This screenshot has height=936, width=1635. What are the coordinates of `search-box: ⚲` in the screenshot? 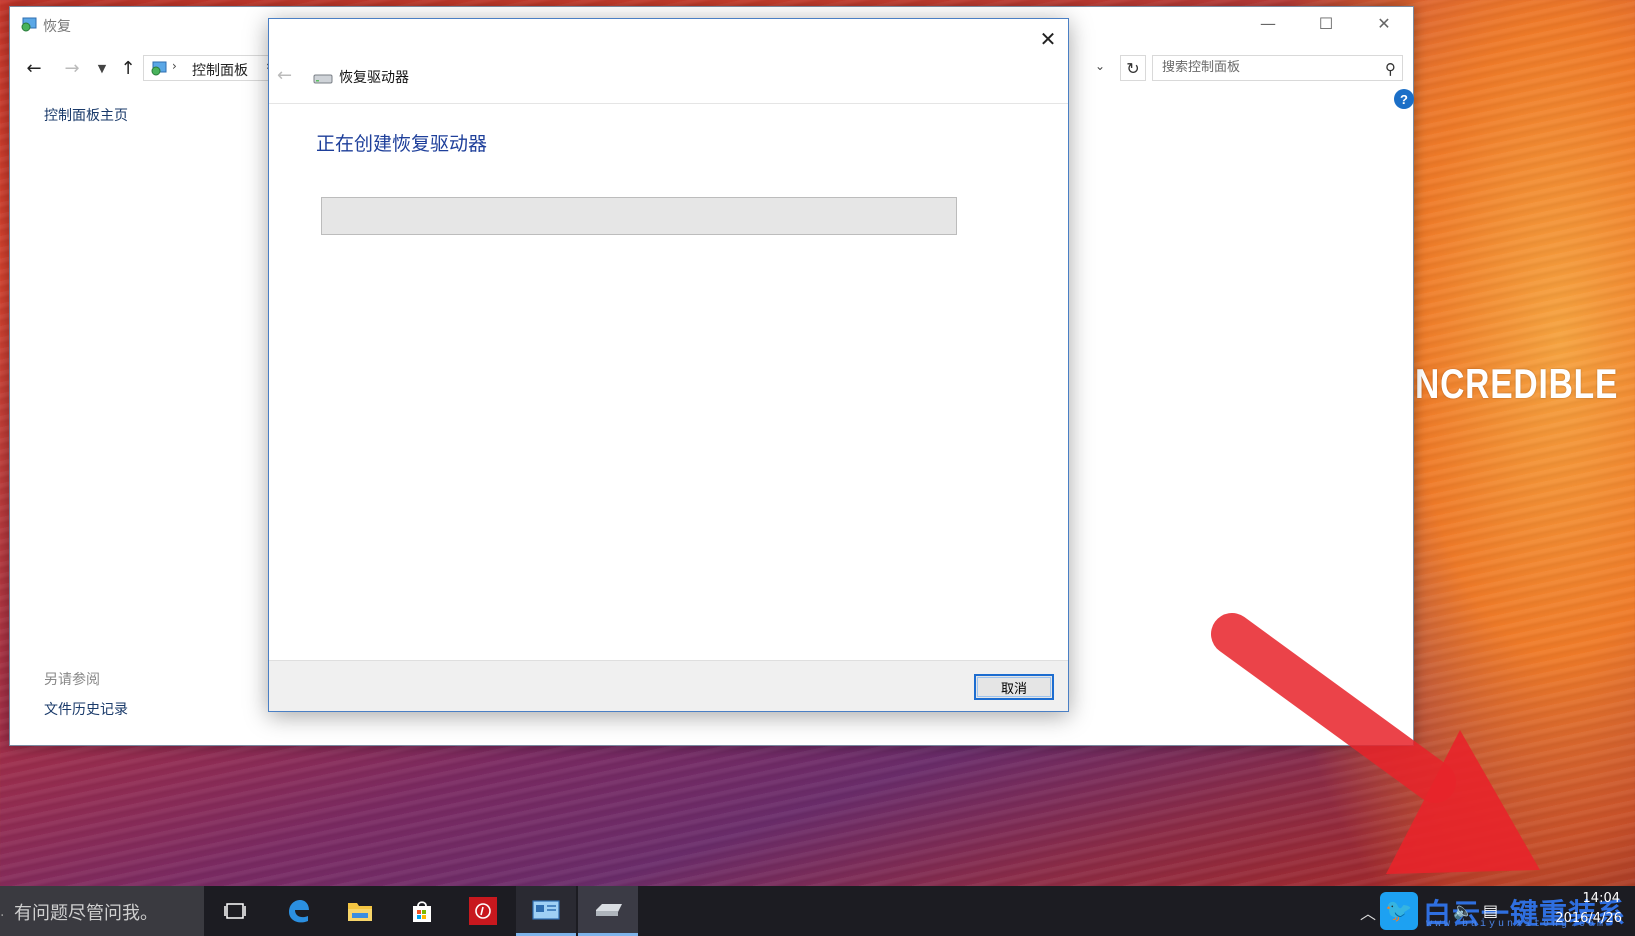 It's located at (1277, 68).